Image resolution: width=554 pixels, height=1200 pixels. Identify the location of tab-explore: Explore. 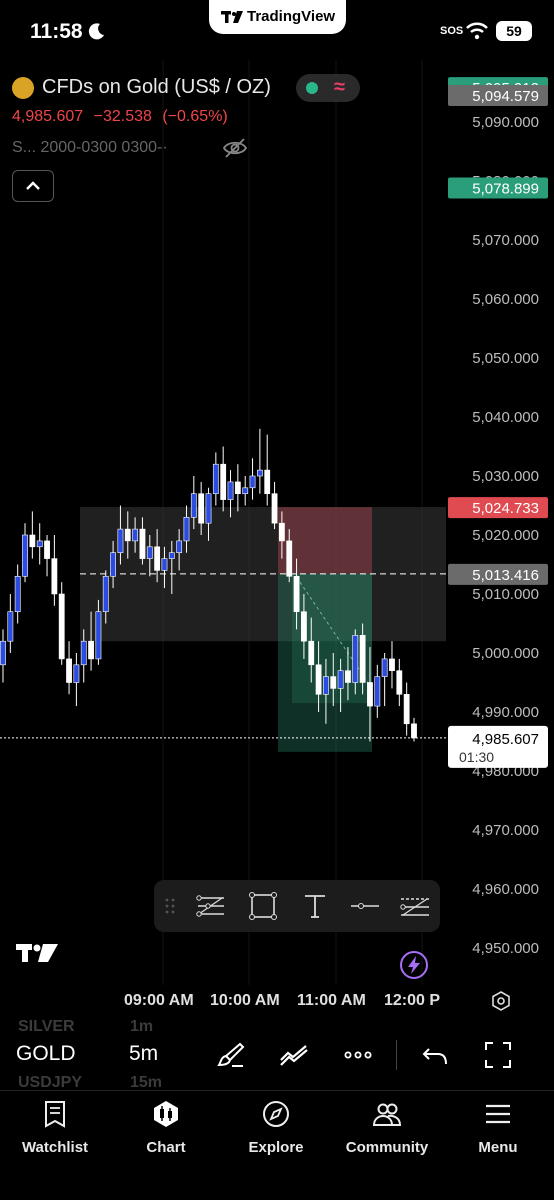
(276, 1129).